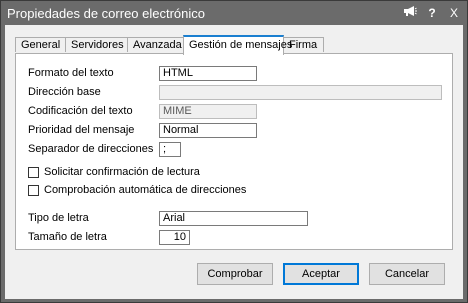  What do you see at coordinates (321, 274) in the screenshot?
I see `aceptar-button: Aceptar` at bounding box center [321, 274].